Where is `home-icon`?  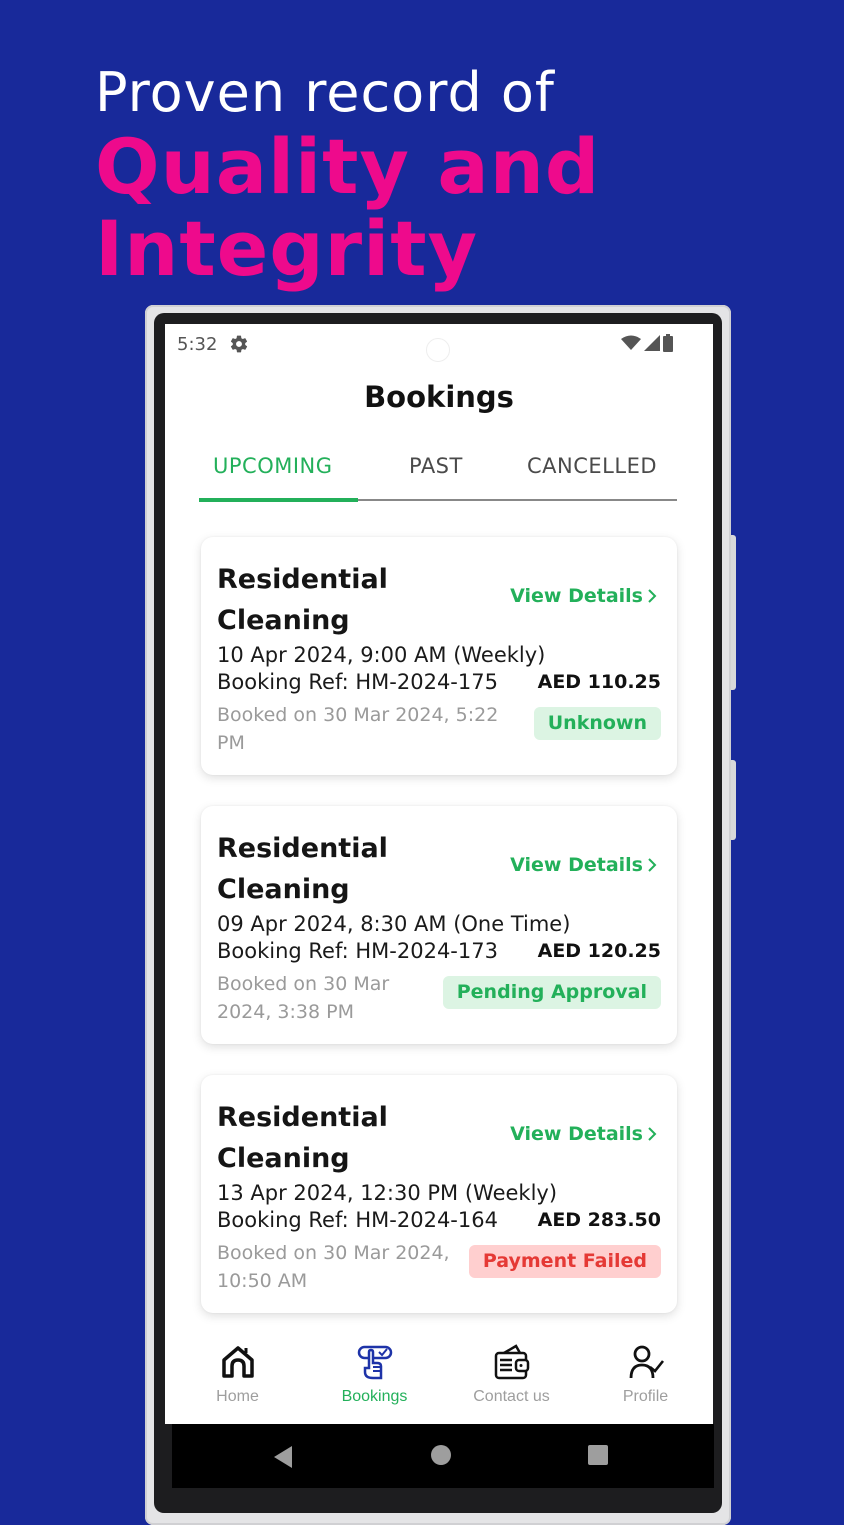
home-icon is located at coordinates (237, 1362).